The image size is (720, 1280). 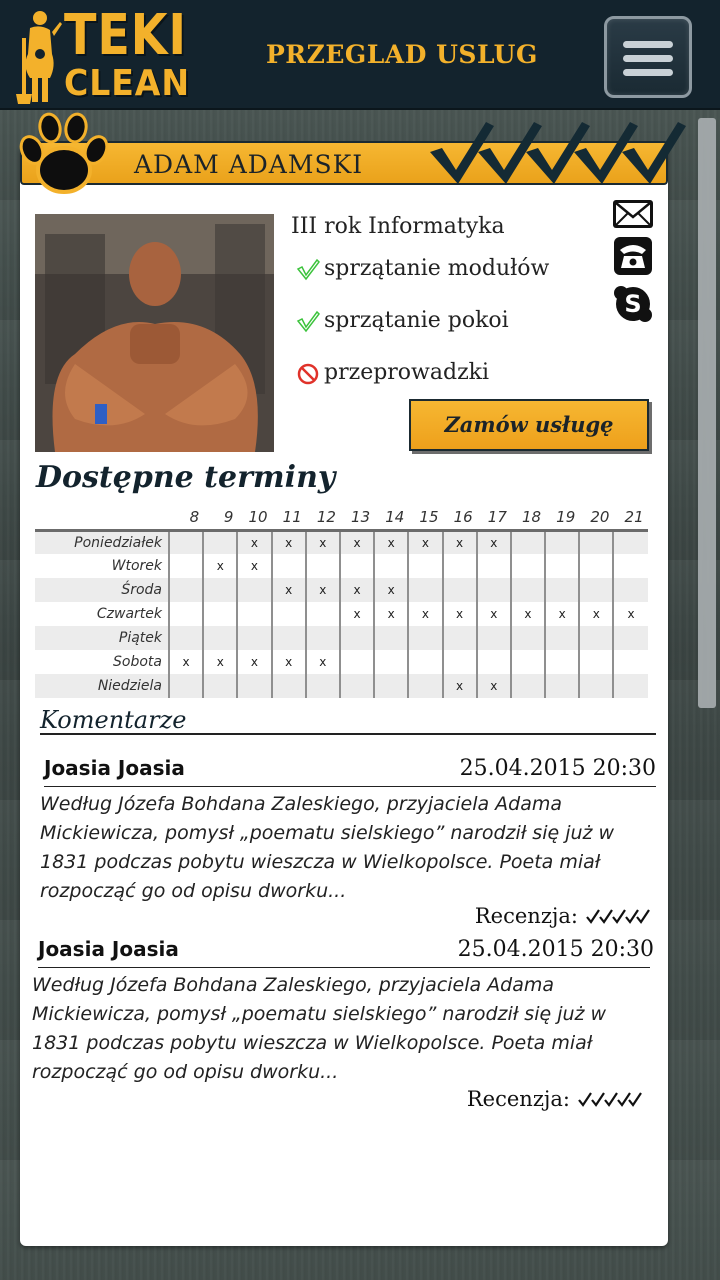 What do you see at coordinates (633, 214) in the screenshot?
I see `mail-icon` at bounding box center [633, 214].